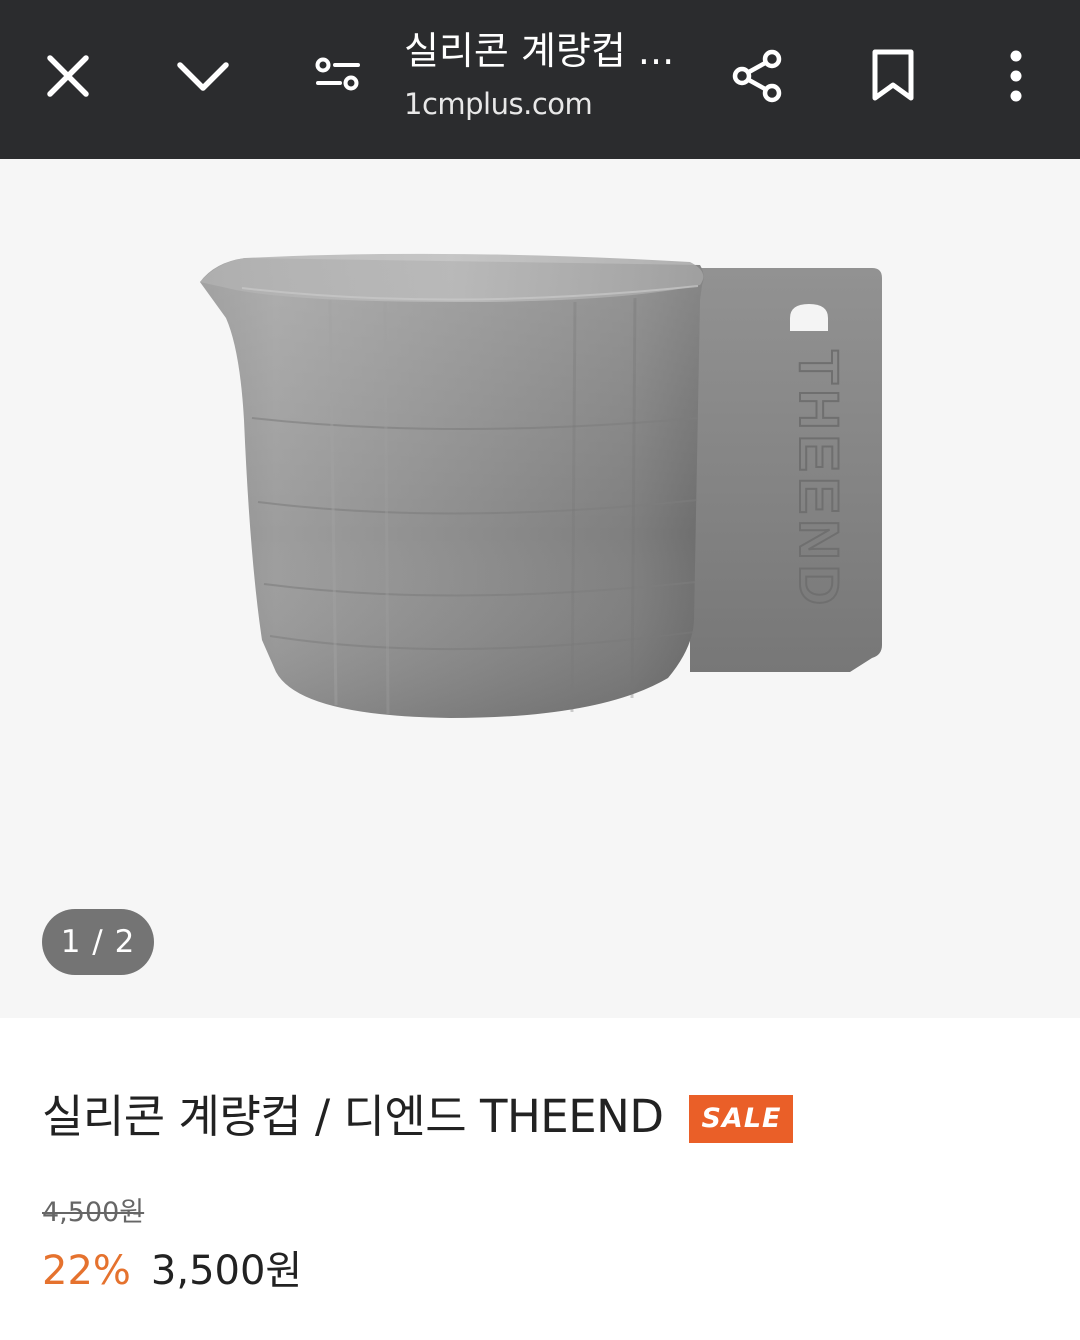  Describe the element at coordinates (741, 1118) in the screenshot. I see `sale-badge: SALE` at that location.